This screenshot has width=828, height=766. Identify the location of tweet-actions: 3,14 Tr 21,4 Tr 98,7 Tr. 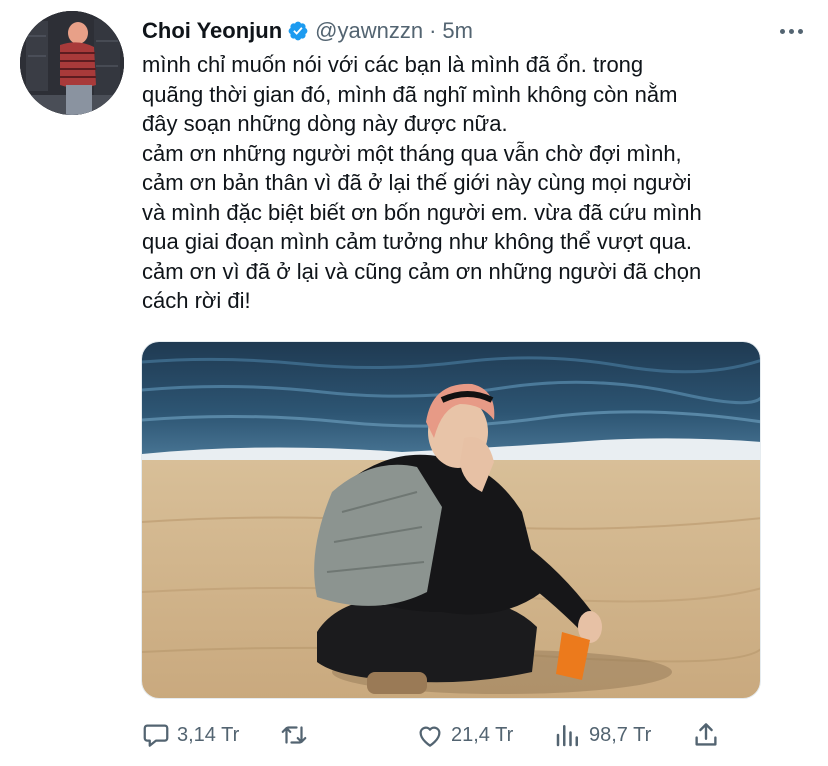
(441, 735).